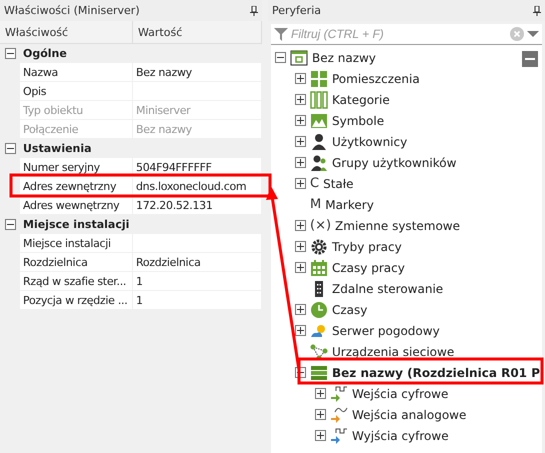 The height and width of the screenshot is (453, 545). What do you see at coordinates (393, 351) in the screenshot?
I see `tree-item: Urządzenia sieciowe` at bounding box center [393, 351].